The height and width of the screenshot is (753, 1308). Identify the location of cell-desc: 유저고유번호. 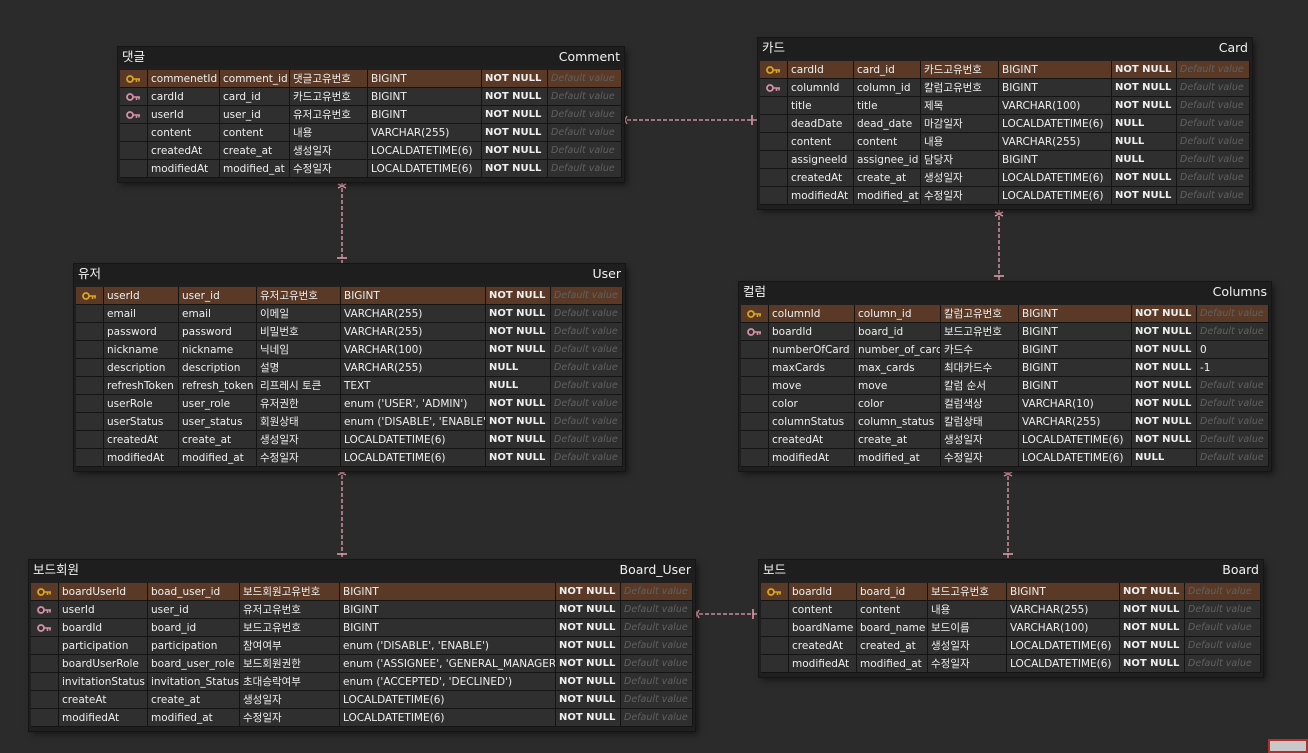
(290, 610).